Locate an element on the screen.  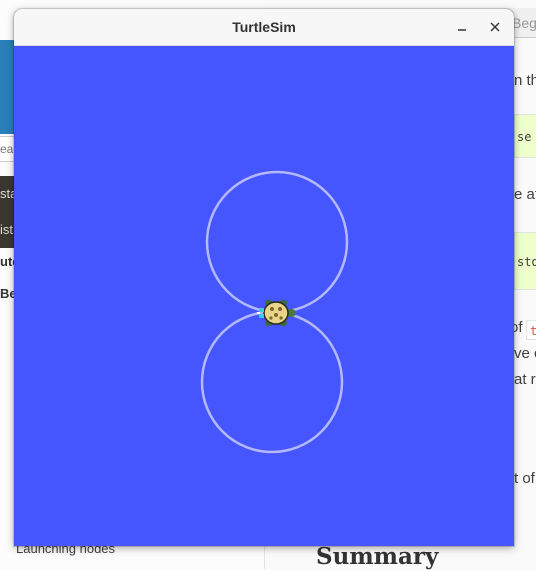
docs-search-placeholder: ear is located at coordinates (7, 149).